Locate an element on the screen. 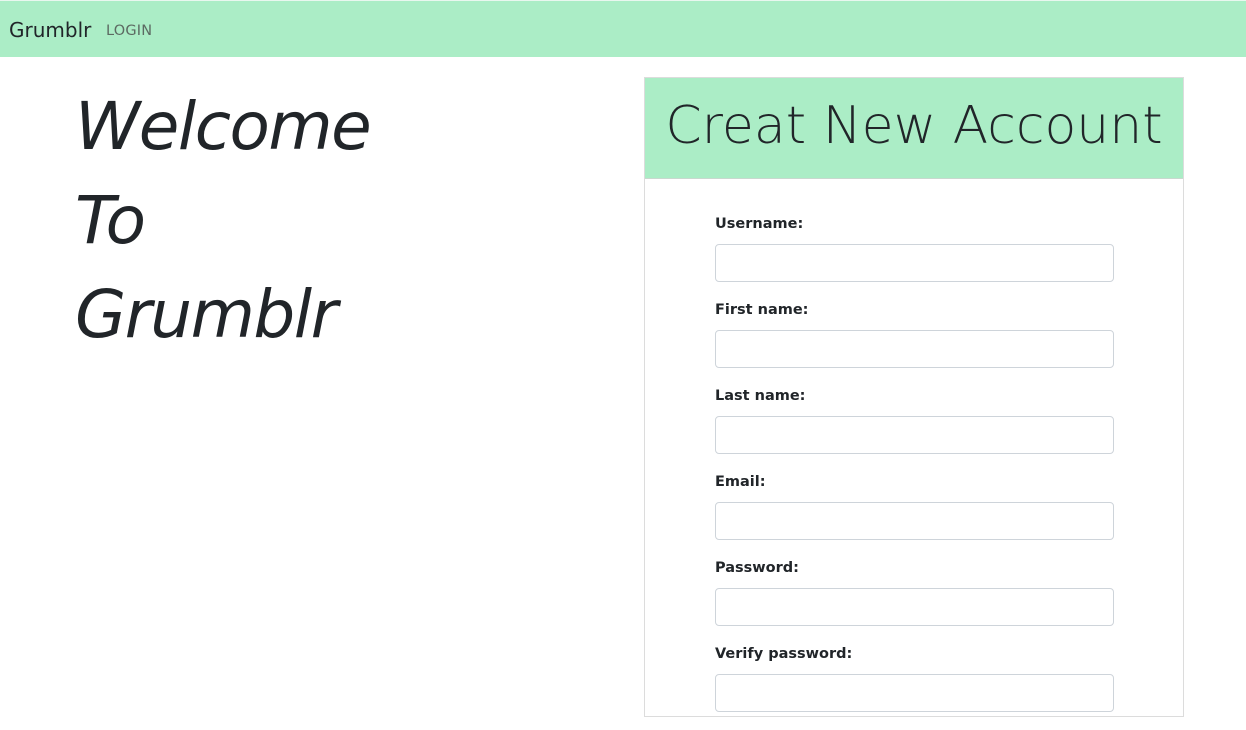  email-field-group: Email: is located at coordinates (914, 515).